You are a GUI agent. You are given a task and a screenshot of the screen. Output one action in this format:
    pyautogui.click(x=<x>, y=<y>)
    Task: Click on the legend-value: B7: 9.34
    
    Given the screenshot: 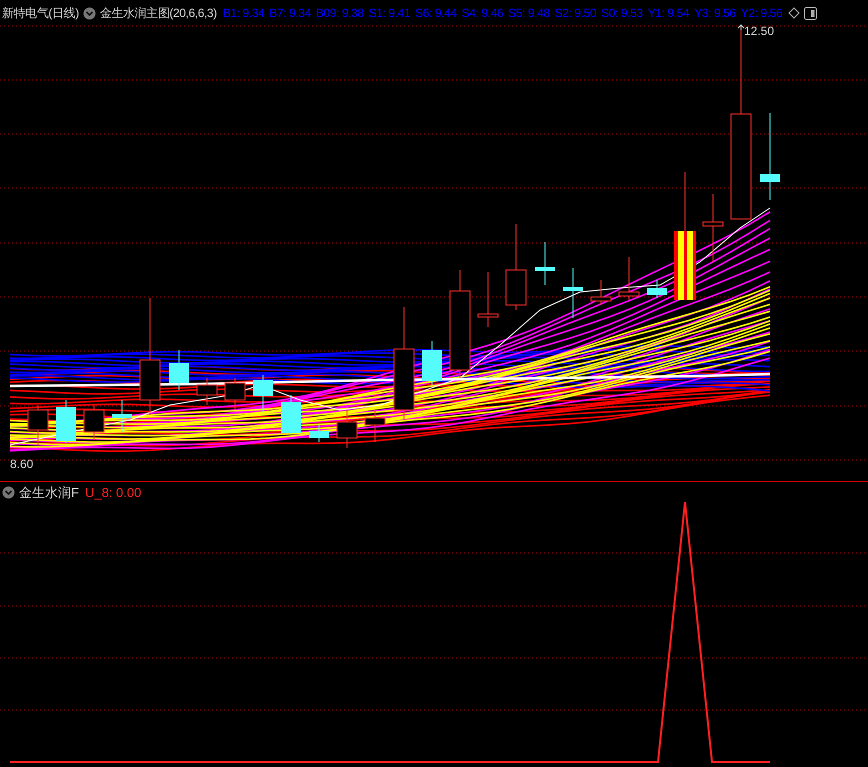 What is the action you would take?
    pyautogui.click(x=290, y=13)
    